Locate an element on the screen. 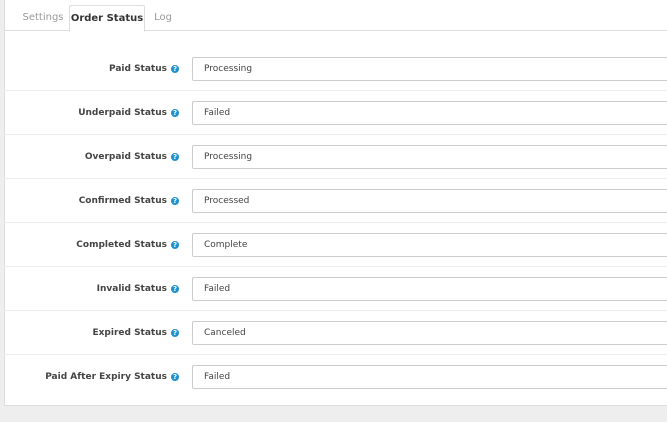  tab-bar: Settings Order Status Log is located at coordinates (336, 16).